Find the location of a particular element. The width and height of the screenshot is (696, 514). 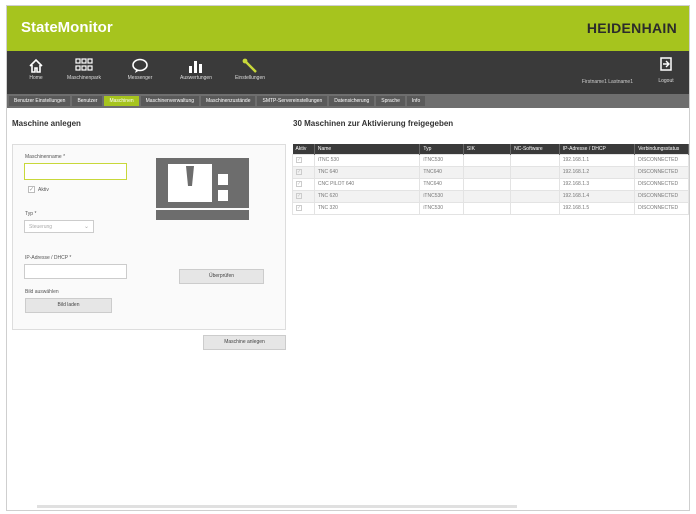

image-label: Bild auswählen is located at coordinates (42, 292).